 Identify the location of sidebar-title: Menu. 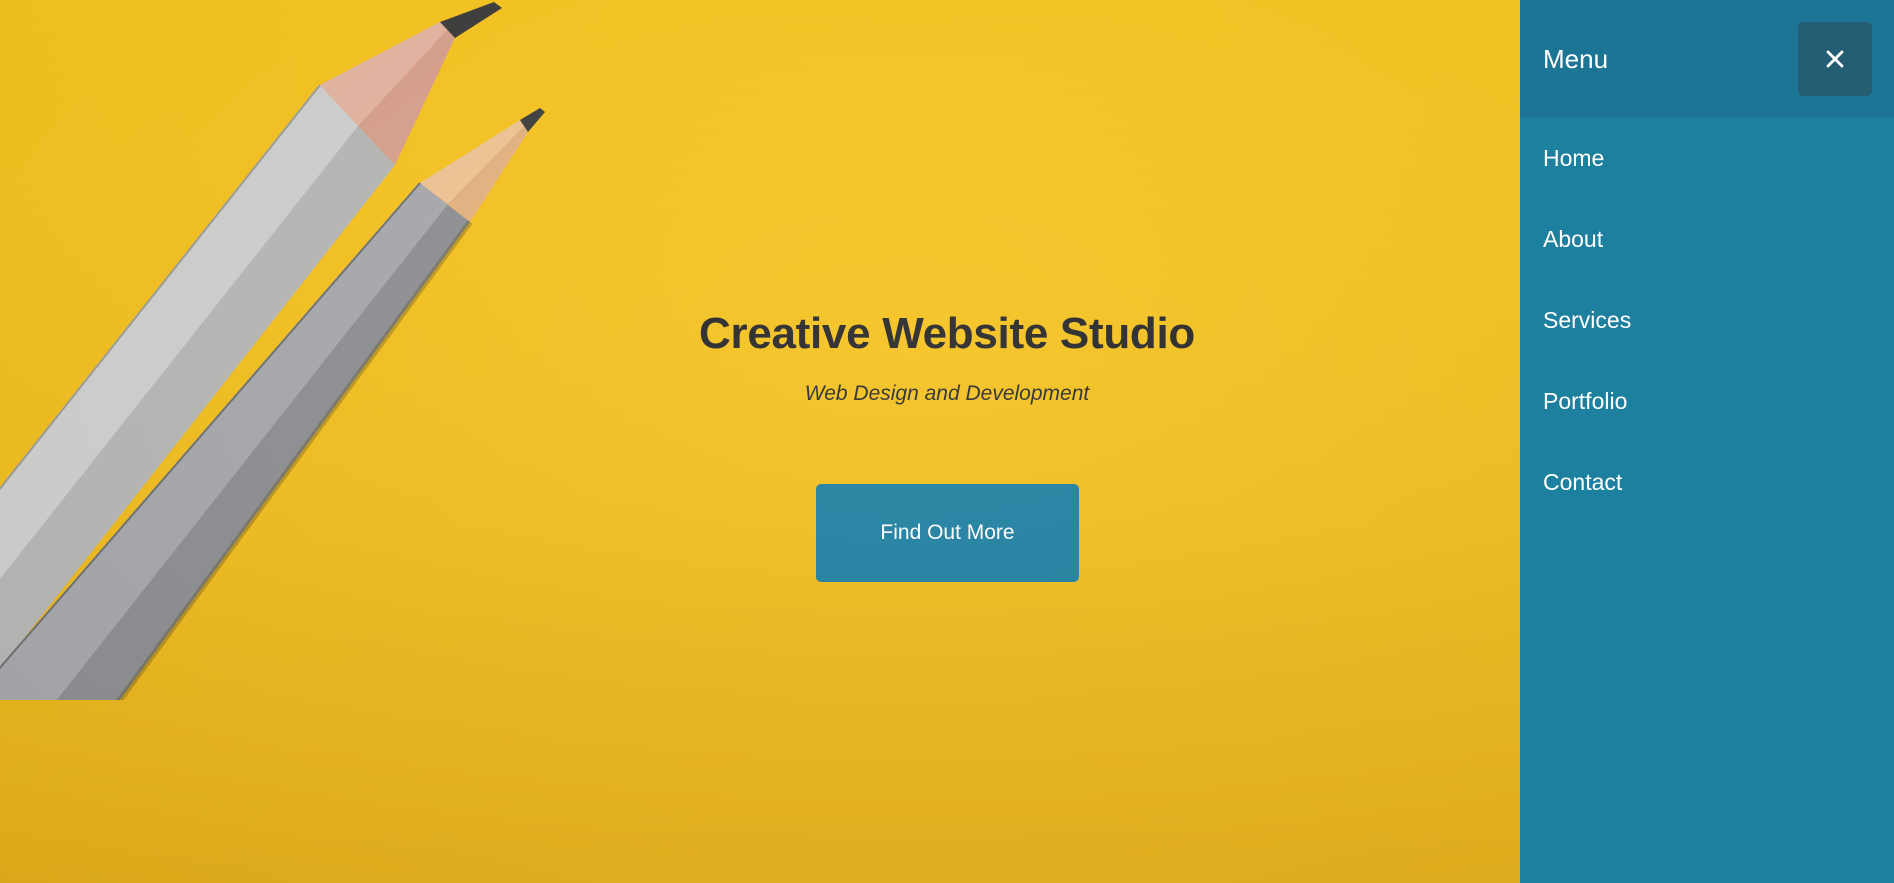
(1576, 59).